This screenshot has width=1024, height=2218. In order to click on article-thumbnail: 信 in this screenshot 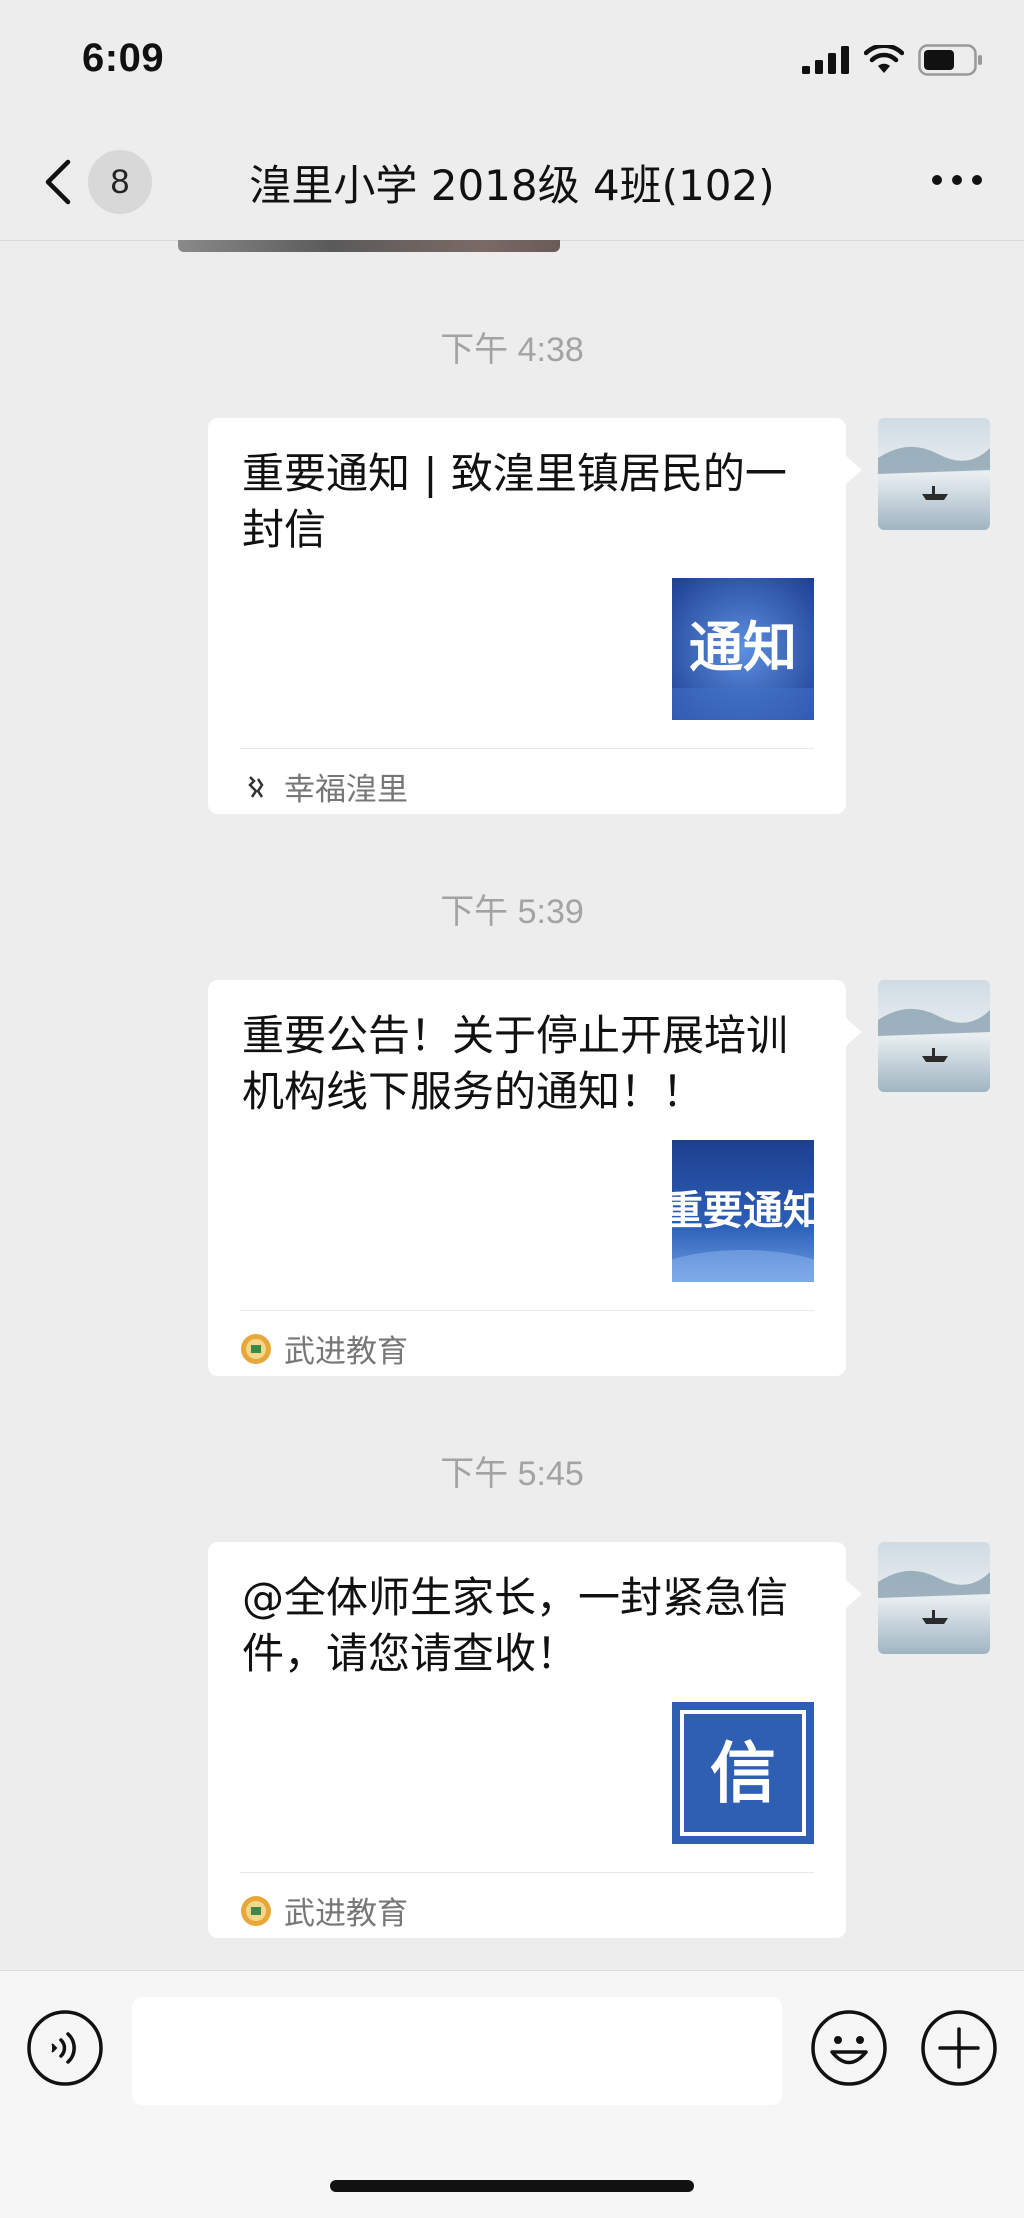, I will do `click(743, 1773)`.